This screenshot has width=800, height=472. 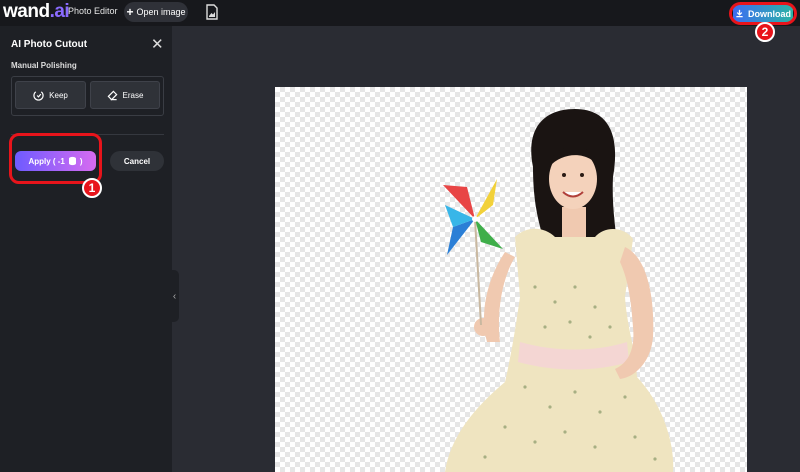 I want to click on open-image-button: + Open image, so click(x=156, y=12).